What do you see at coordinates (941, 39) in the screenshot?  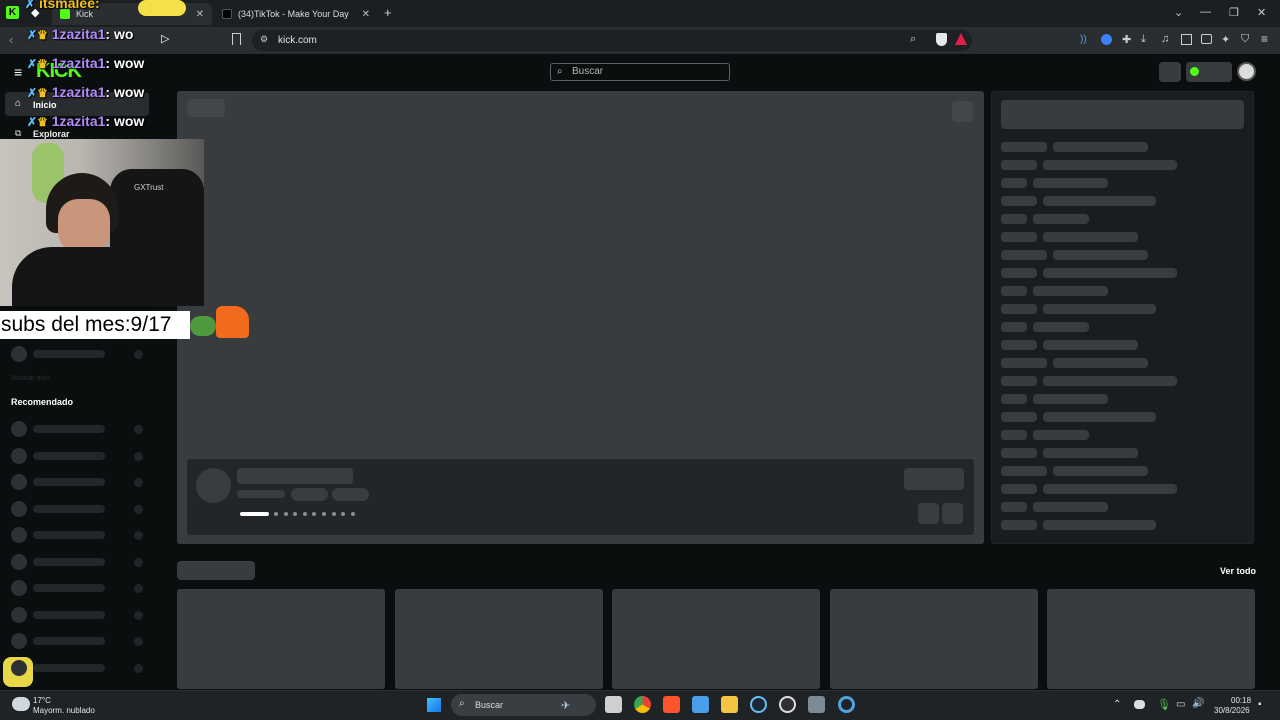 I see `brave-shields-icon` at bounding box center [941, 39].